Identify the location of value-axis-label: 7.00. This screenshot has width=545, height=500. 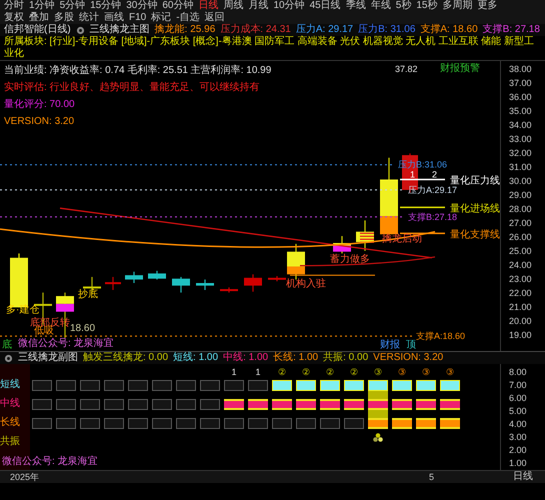
(518, 385).